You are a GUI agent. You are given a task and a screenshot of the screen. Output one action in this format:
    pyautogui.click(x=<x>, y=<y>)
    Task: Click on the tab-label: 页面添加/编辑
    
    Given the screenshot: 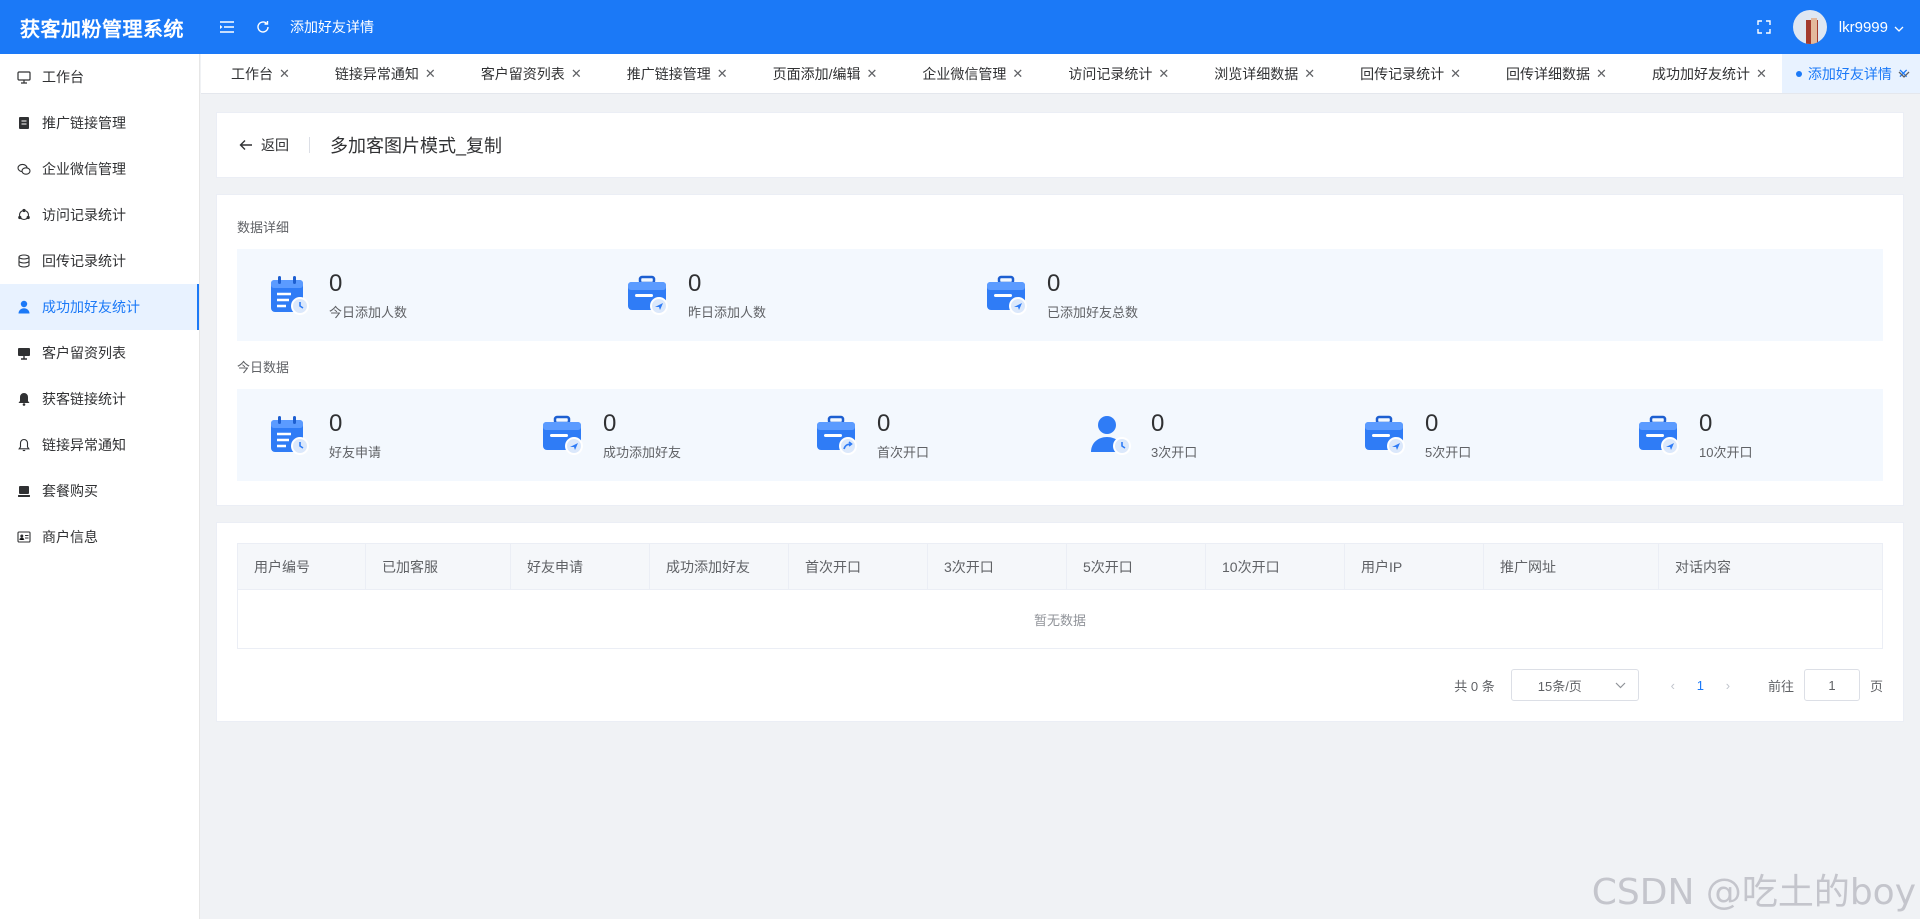 What is the action you would take?
    pyautogui.click(x=816, y=73)
    